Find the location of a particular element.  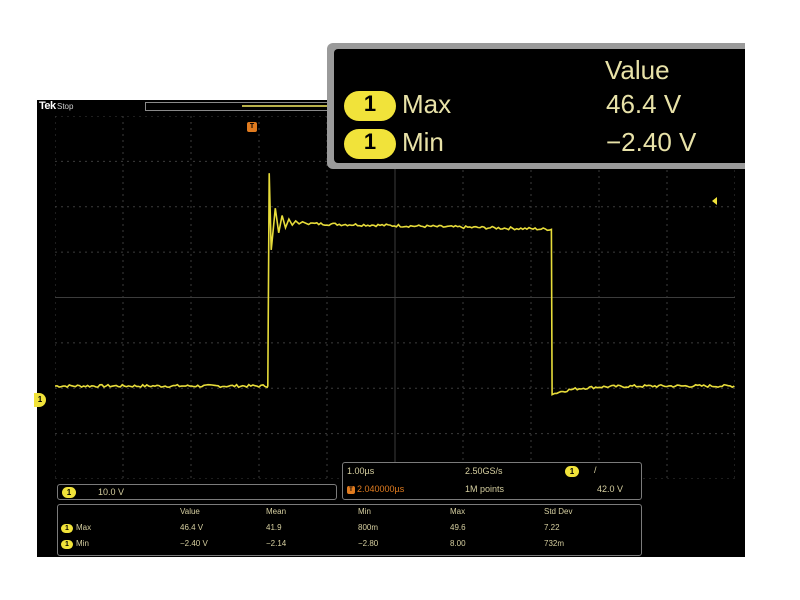

trigger-level: 42.0 V is located at coordinates (610, 489).